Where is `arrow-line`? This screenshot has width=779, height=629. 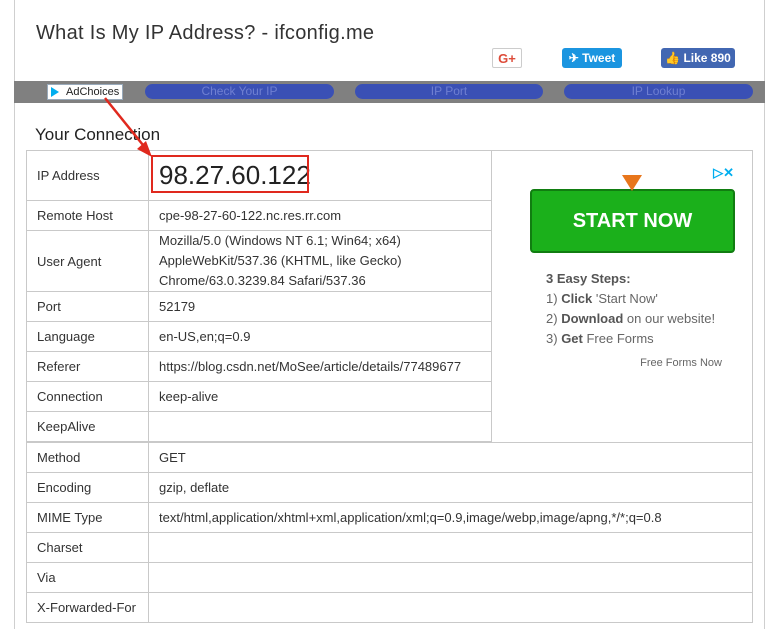
arrow-line is located at coordinates (126, 124).